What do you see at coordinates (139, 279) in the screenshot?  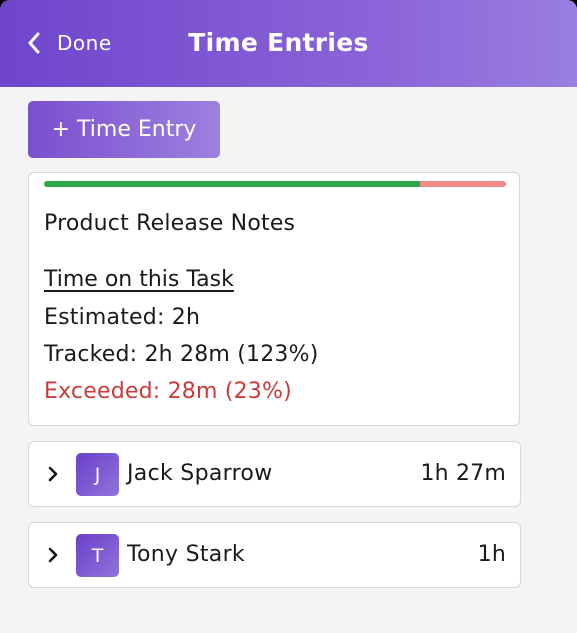 I see `time-section-title: Time on this Task` at bounding box center [139, 279].